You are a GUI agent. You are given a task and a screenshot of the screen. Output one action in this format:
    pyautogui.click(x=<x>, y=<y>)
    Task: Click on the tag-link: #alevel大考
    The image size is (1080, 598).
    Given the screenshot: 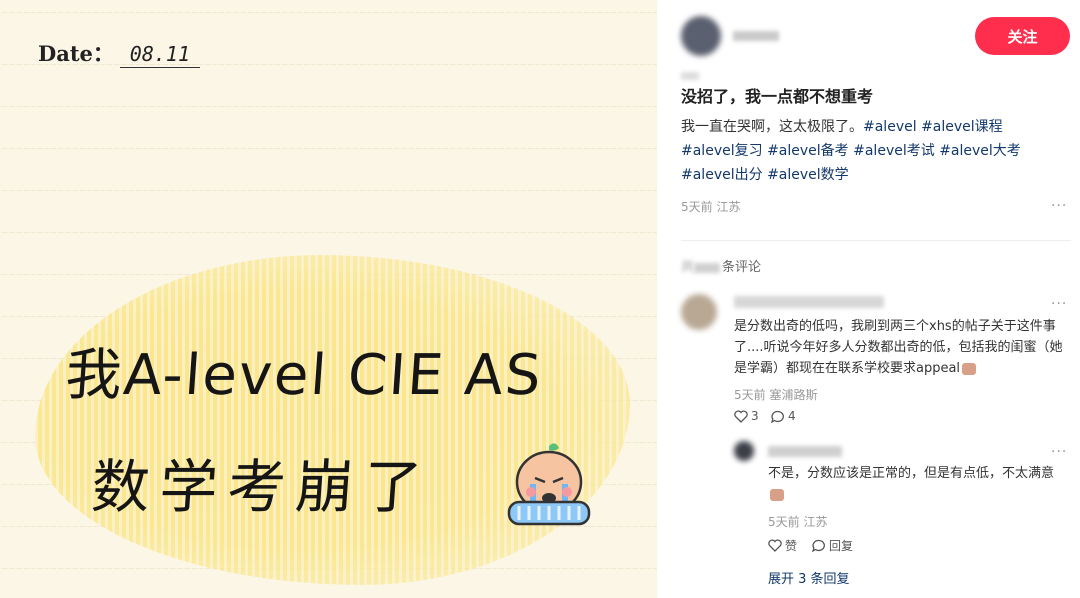 What is the action you would take?
    pyautogui.click(x=980, y=151)
    